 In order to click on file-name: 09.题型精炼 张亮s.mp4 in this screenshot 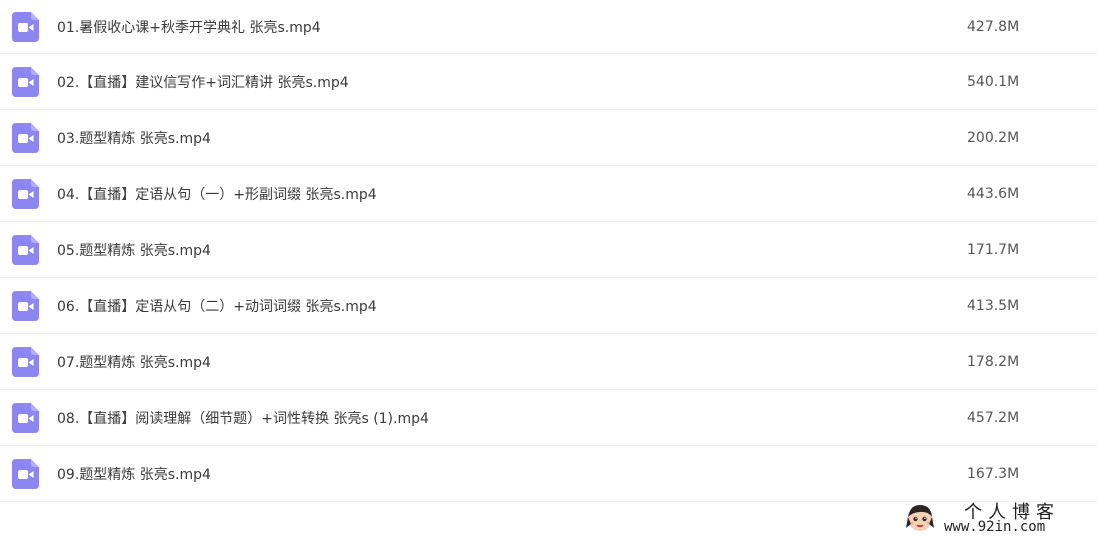, I will do `click(134, 474)`.